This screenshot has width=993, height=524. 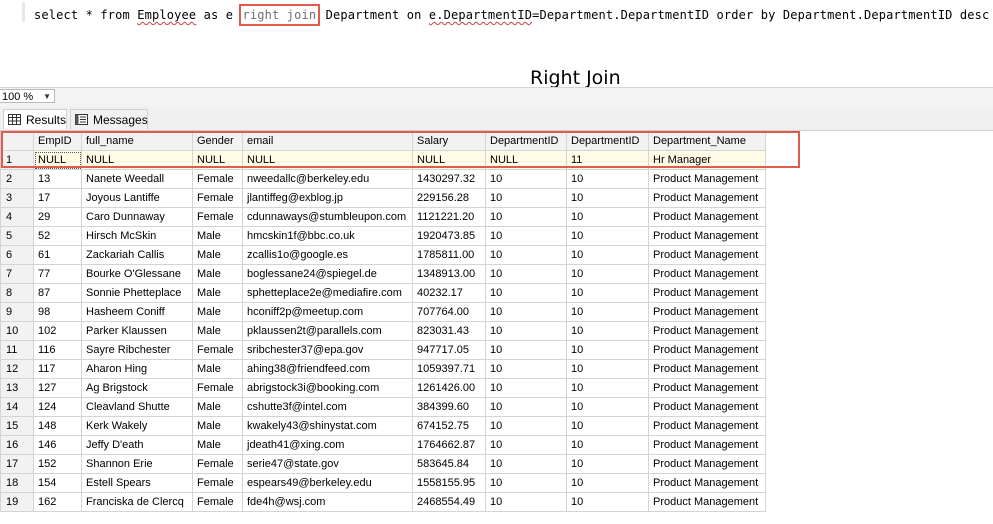 What do you see at coordinates (17, 502) in the screenshot?
I see `row-number-cell: 19` at bounding box center [17, 502].